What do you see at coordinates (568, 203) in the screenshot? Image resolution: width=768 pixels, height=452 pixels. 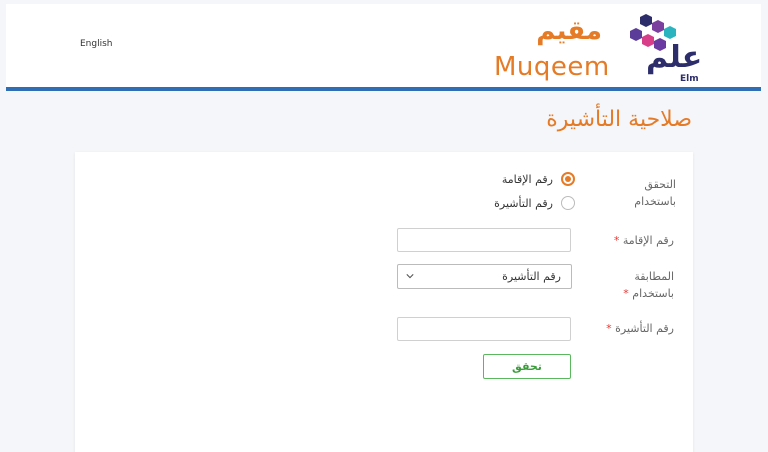 I see `radio-unselected-icon` at bounding box center [568, 203].